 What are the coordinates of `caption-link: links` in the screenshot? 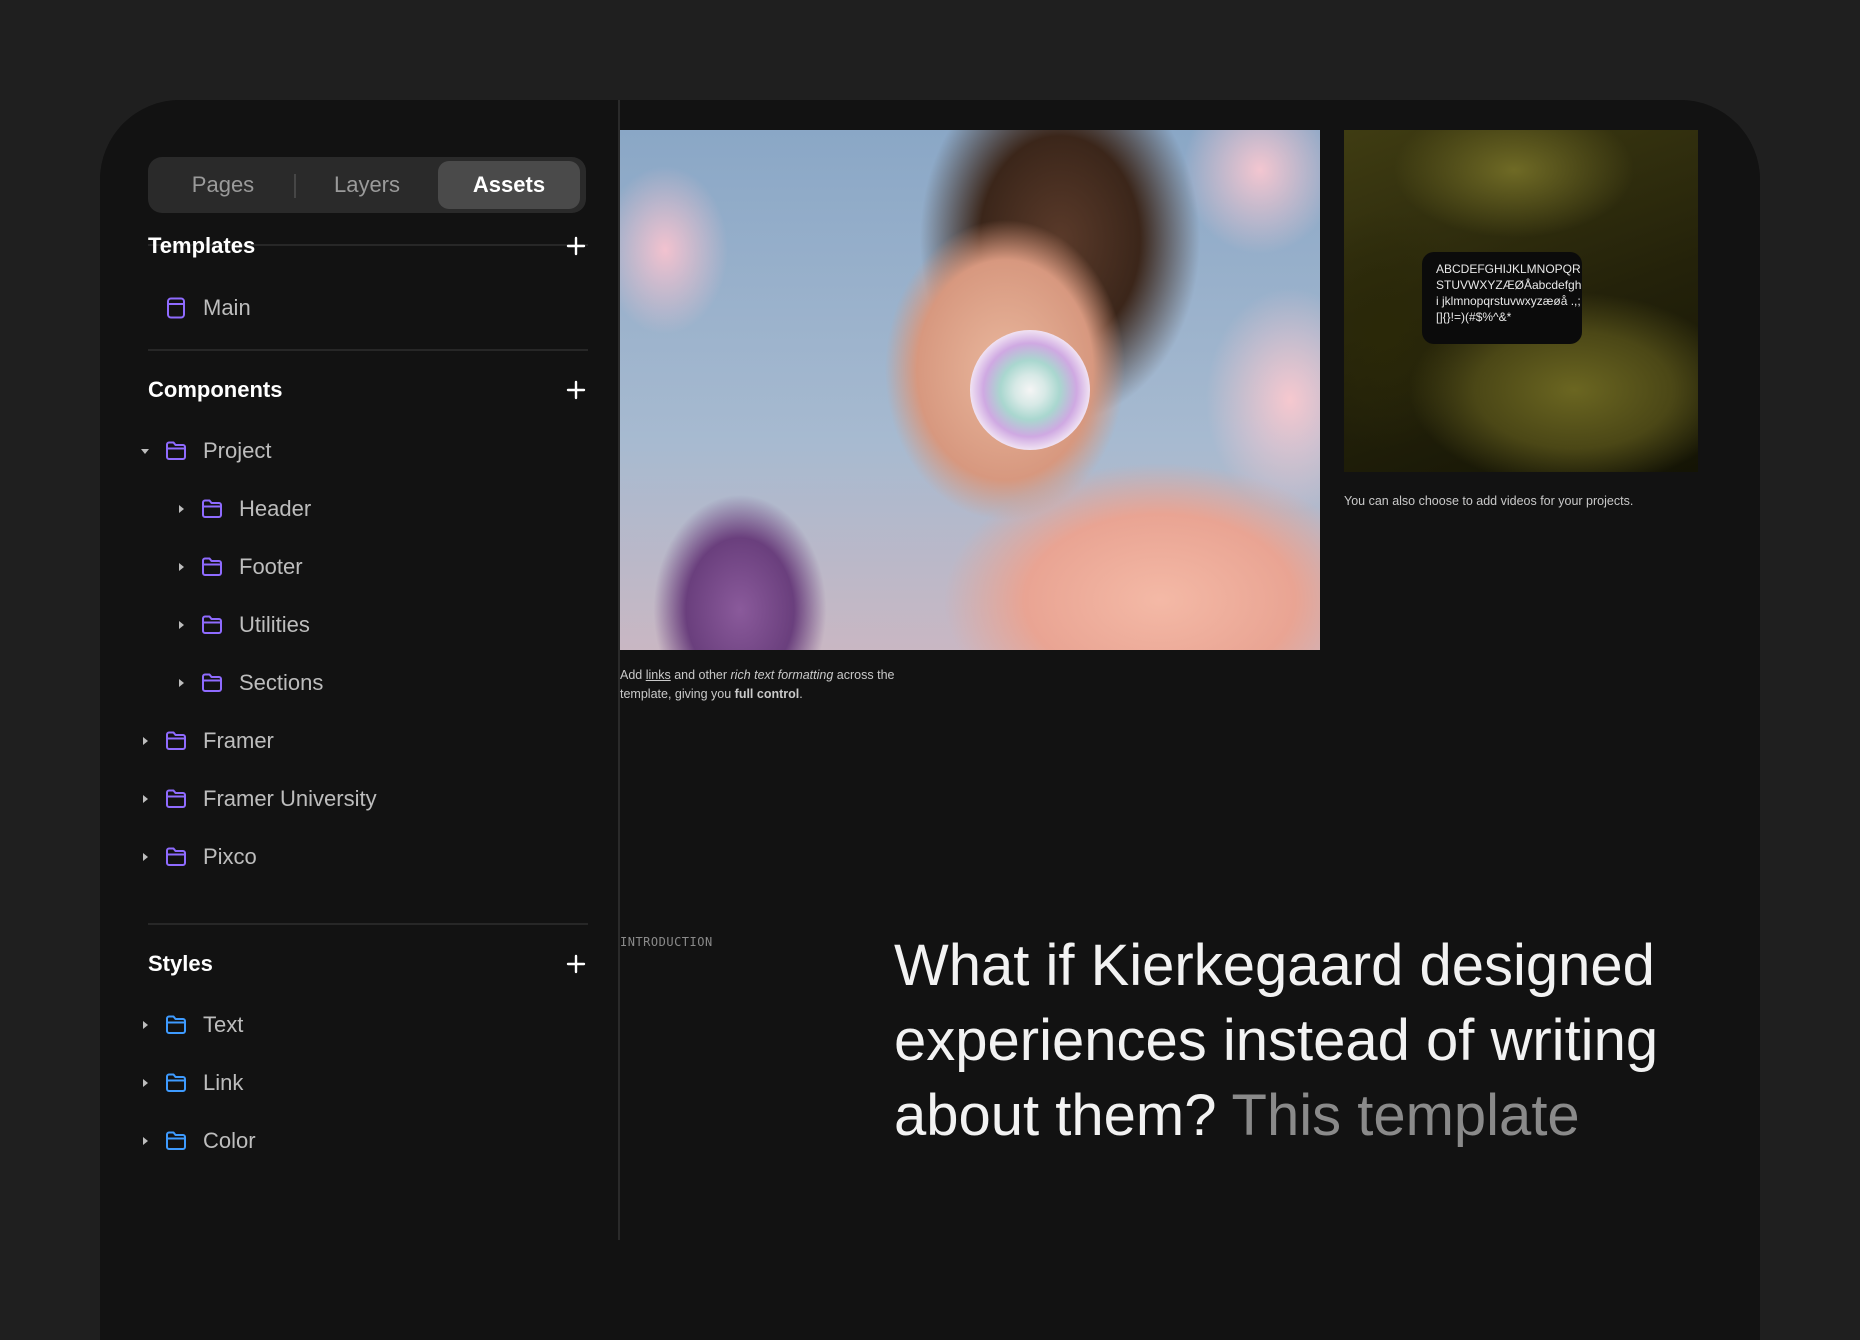 It's located at (658, 675).